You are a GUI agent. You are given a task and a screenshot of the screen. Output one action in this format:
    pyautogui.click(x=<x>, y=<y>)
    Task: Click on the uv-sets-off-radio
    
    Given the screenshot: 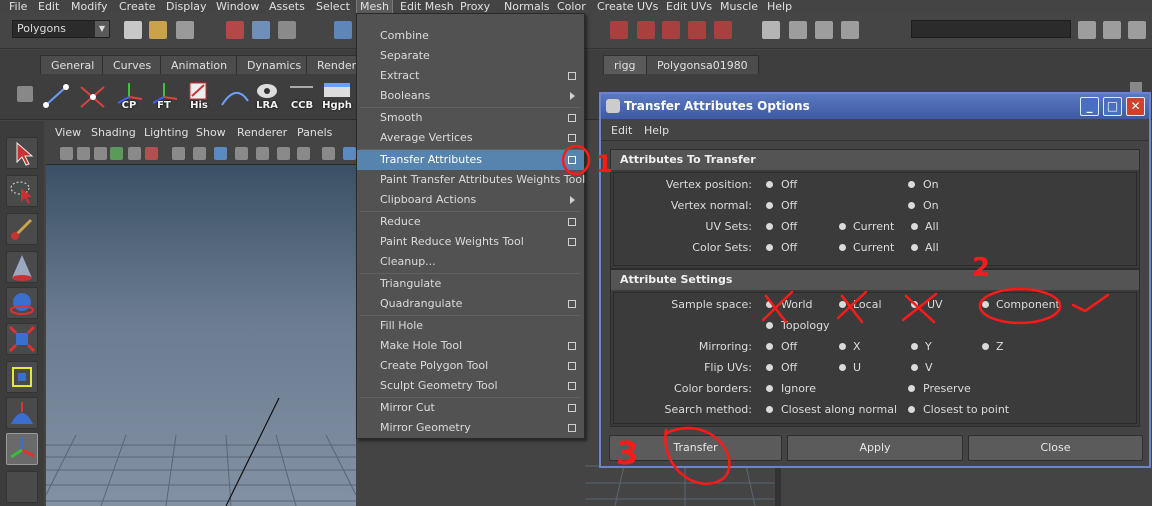 What is the action you would take?
    pyautogui.click(x=769, y=226)
    